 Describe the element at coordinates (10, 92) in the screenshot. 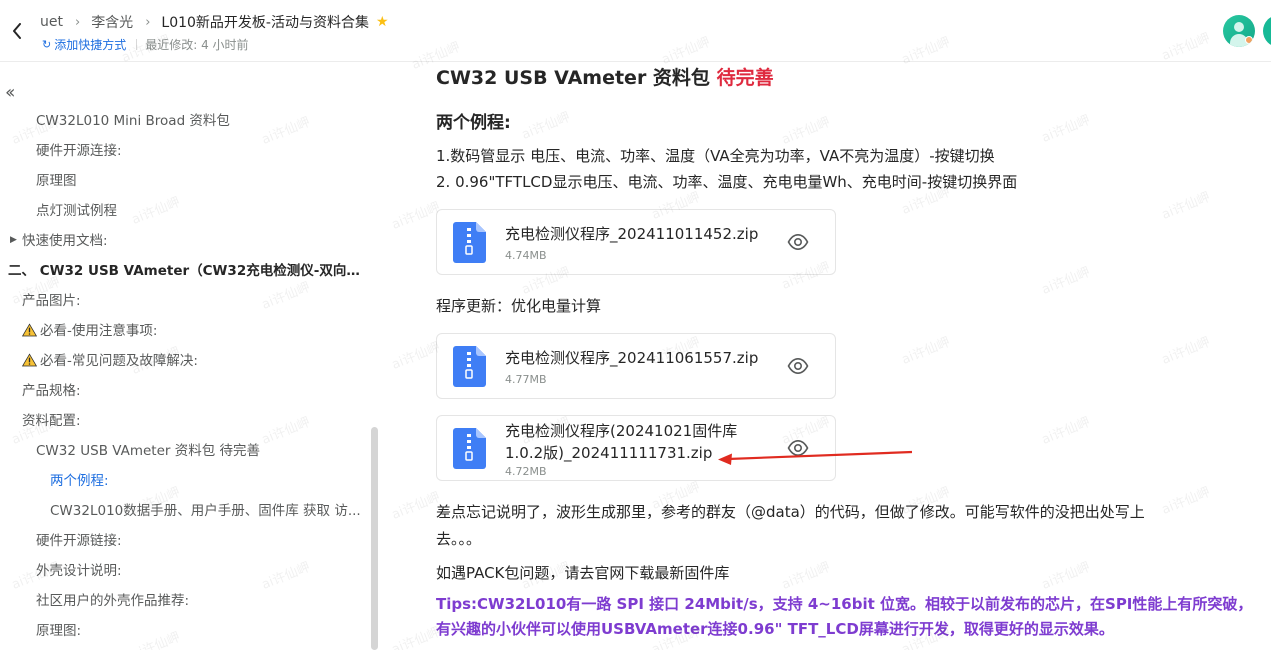

I see `collapse-sidebar-icon: ‹‹` at that location.